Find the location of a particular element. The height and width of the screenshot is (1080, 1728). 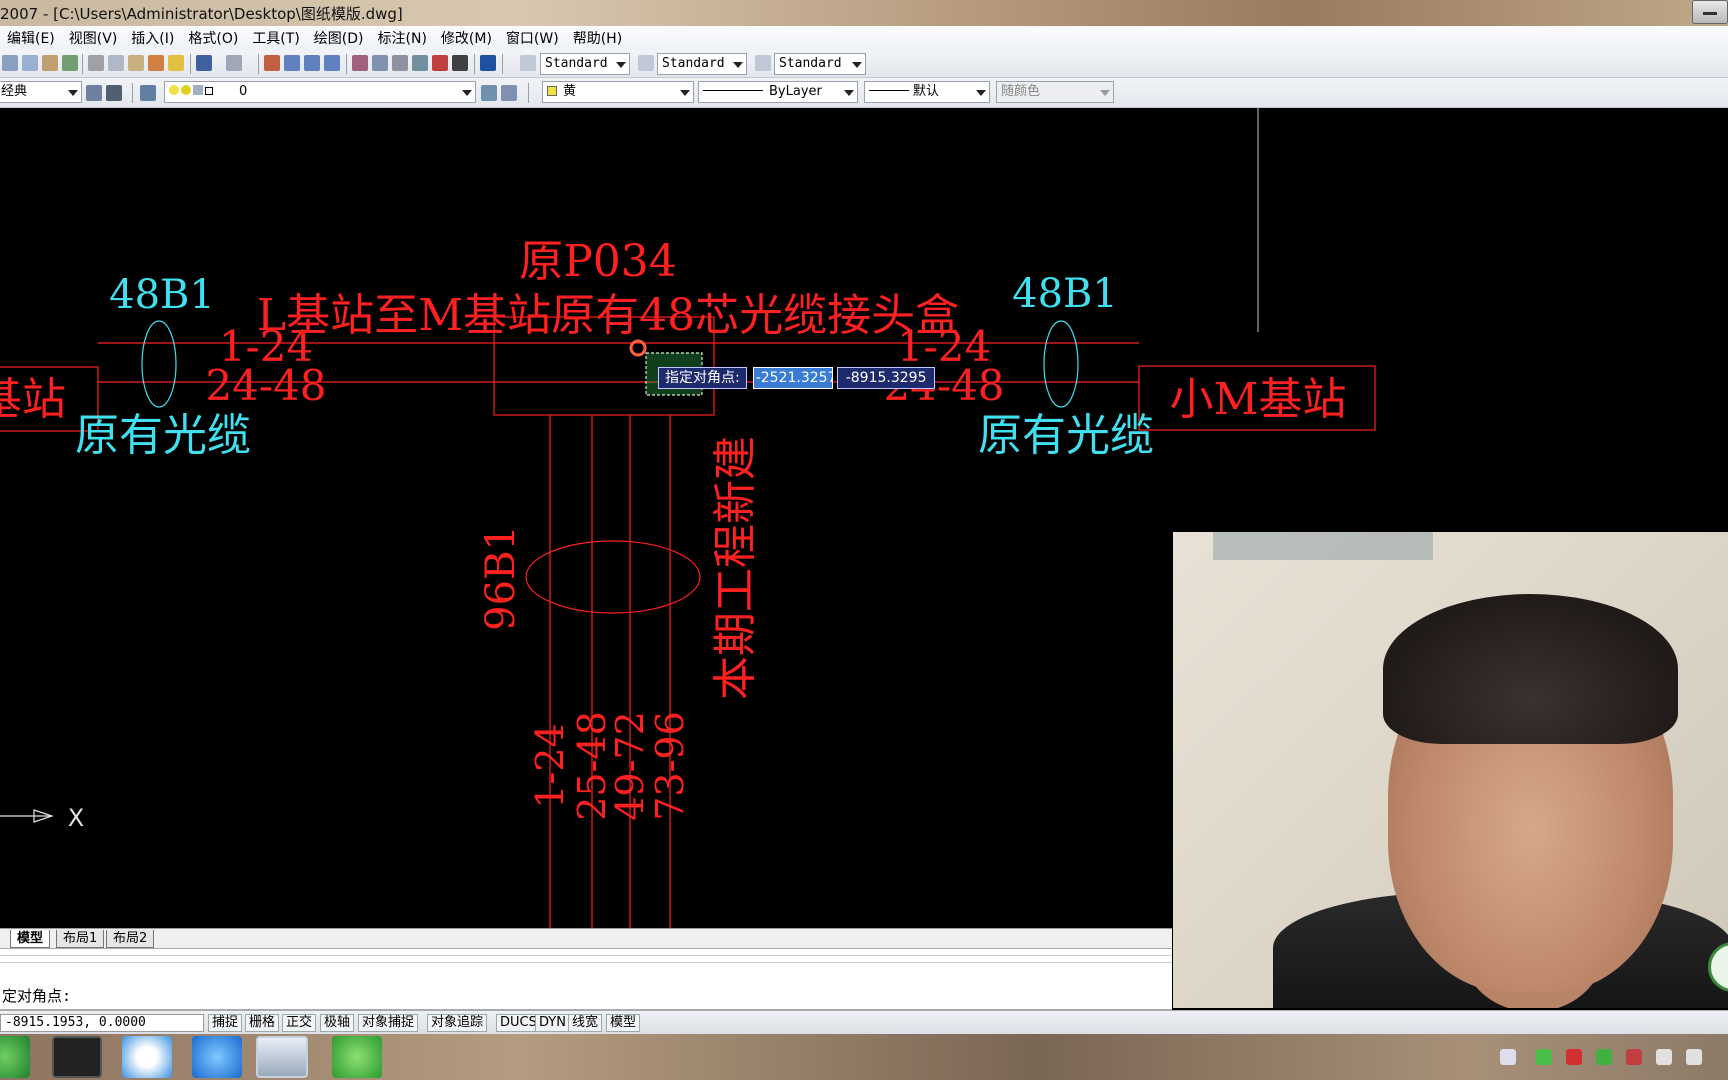

otrack-toggle: 对象追踪 is located at coordinates (457, 1023).